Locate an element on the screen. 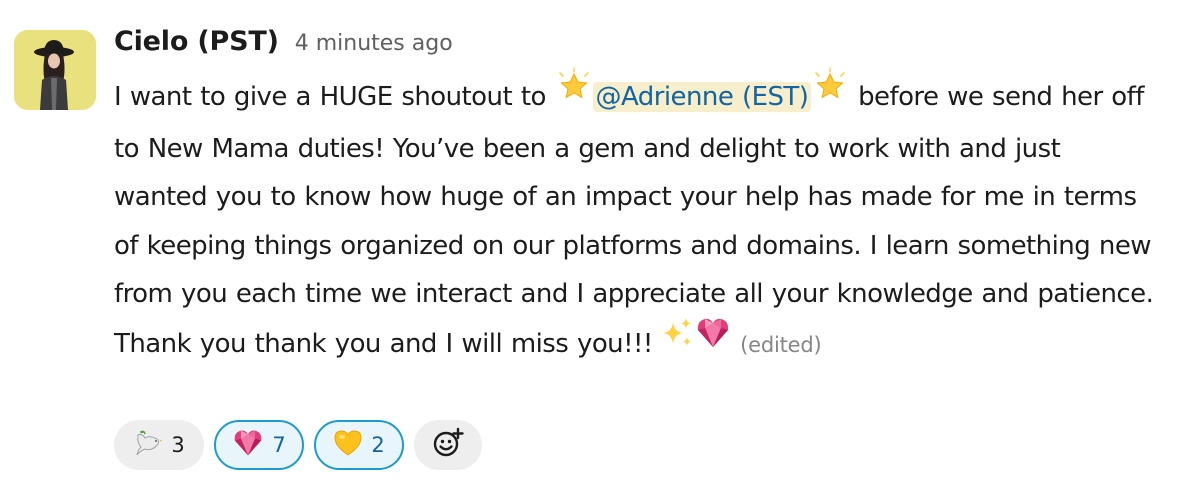  reaction-yellow-heart: 2 is located at coordinates (359, 445).